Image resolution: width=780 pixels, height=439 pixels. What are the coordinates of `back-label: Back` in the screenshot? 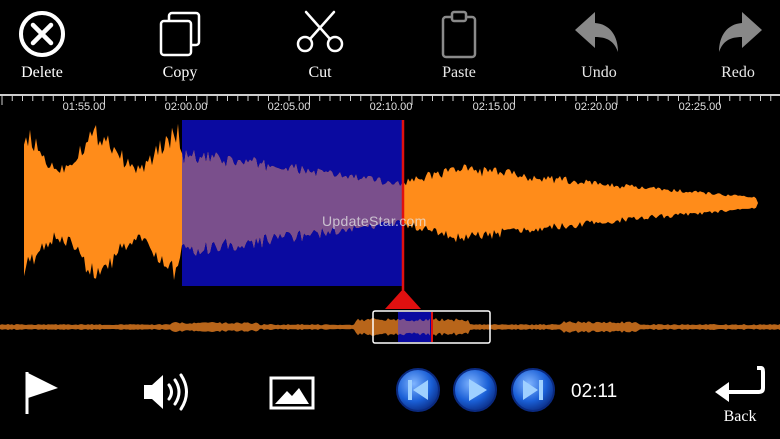 It's located at (740, 417).